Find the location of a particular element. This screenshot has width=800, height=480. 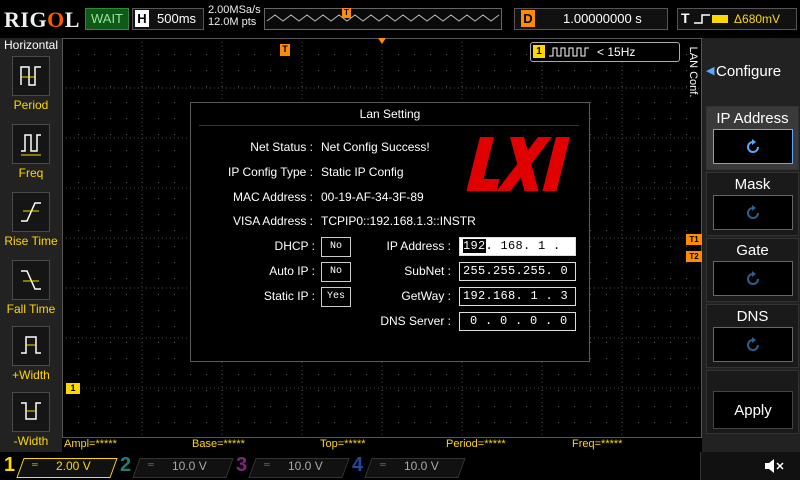

trigger-level-t1-marker: T1 is located at coordinates (694, 239).